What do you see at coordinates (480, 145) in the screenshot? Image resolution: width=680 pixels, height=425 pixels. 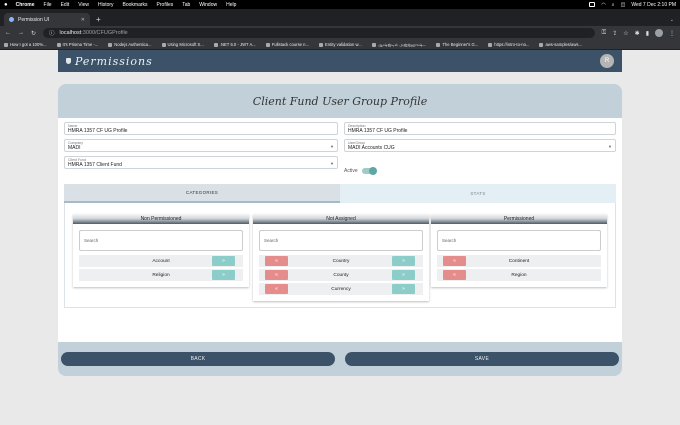 I see `usergroup-select: UserGroup MADI Accounts CUG ▼` at bounding box center [480, 145].